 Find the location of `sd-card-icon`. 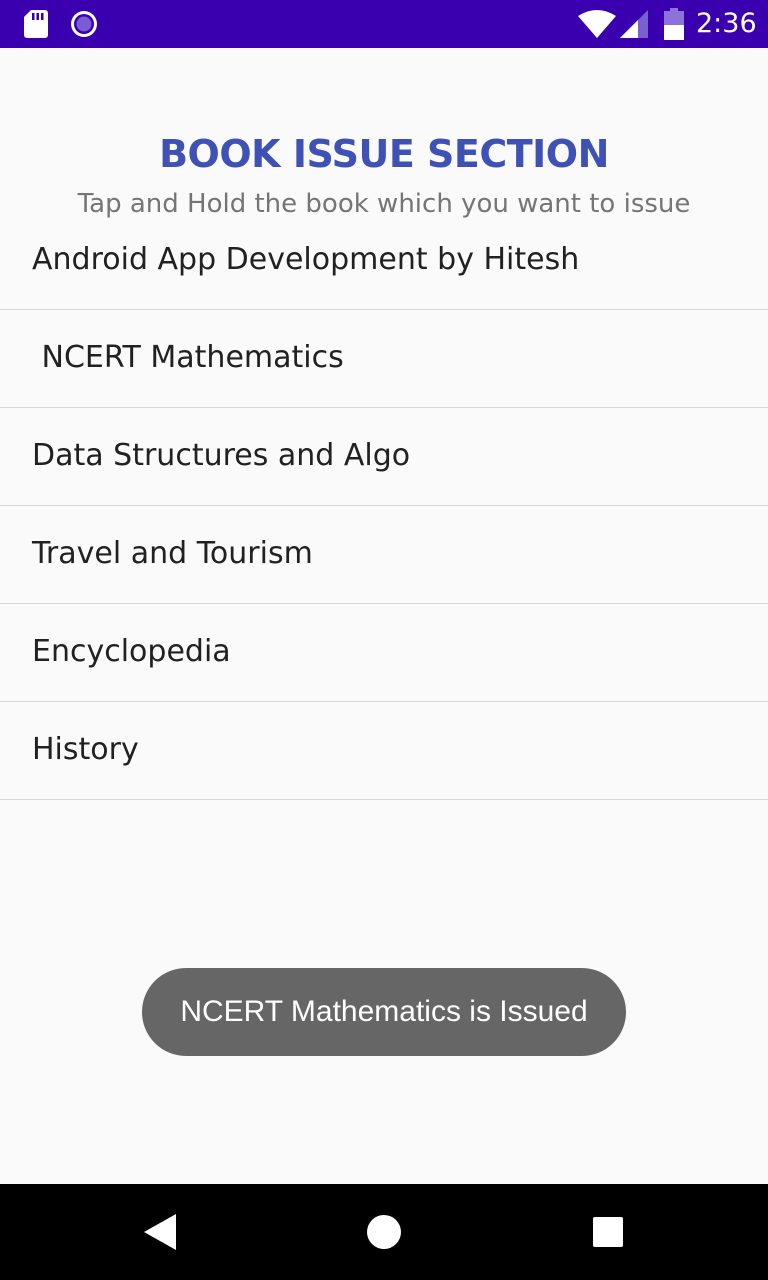

sd-card-icon is located at coordinates (36, 24).